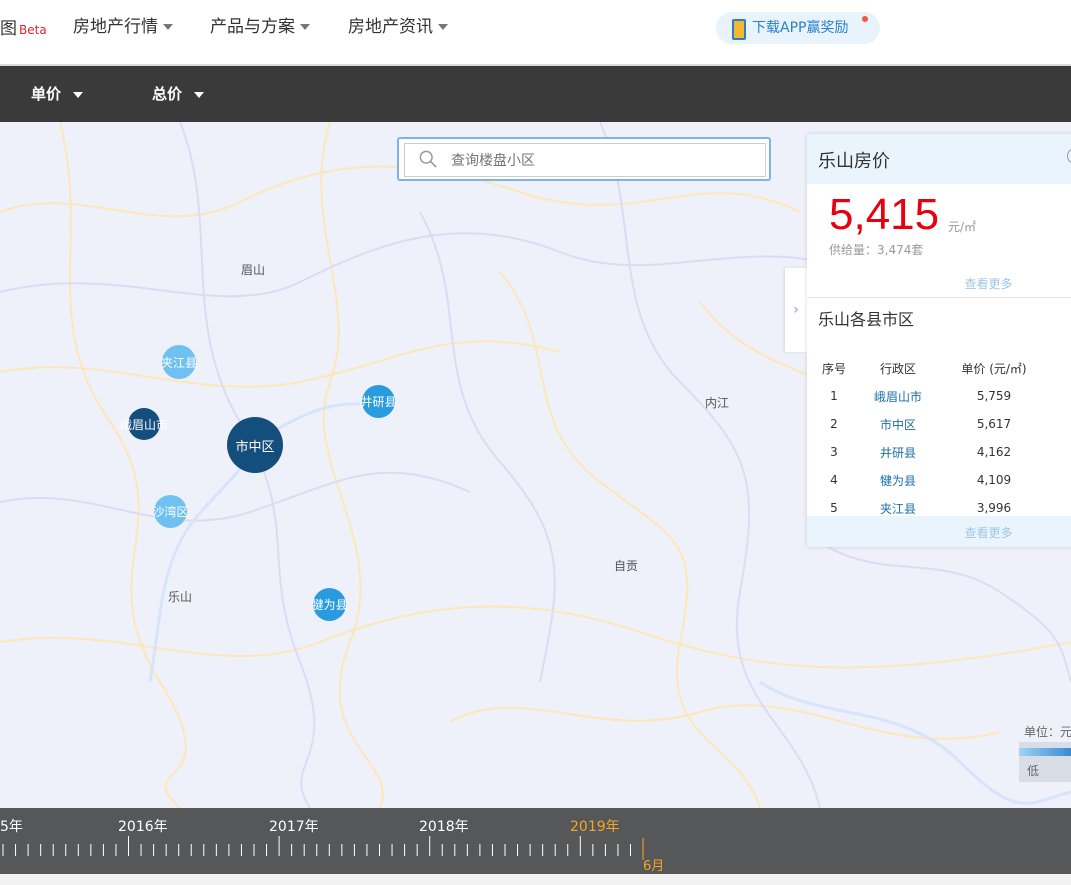  Describe the element at coordinates (898, 480) in the screenshot. I see `district-link: 犍为县` at that location.